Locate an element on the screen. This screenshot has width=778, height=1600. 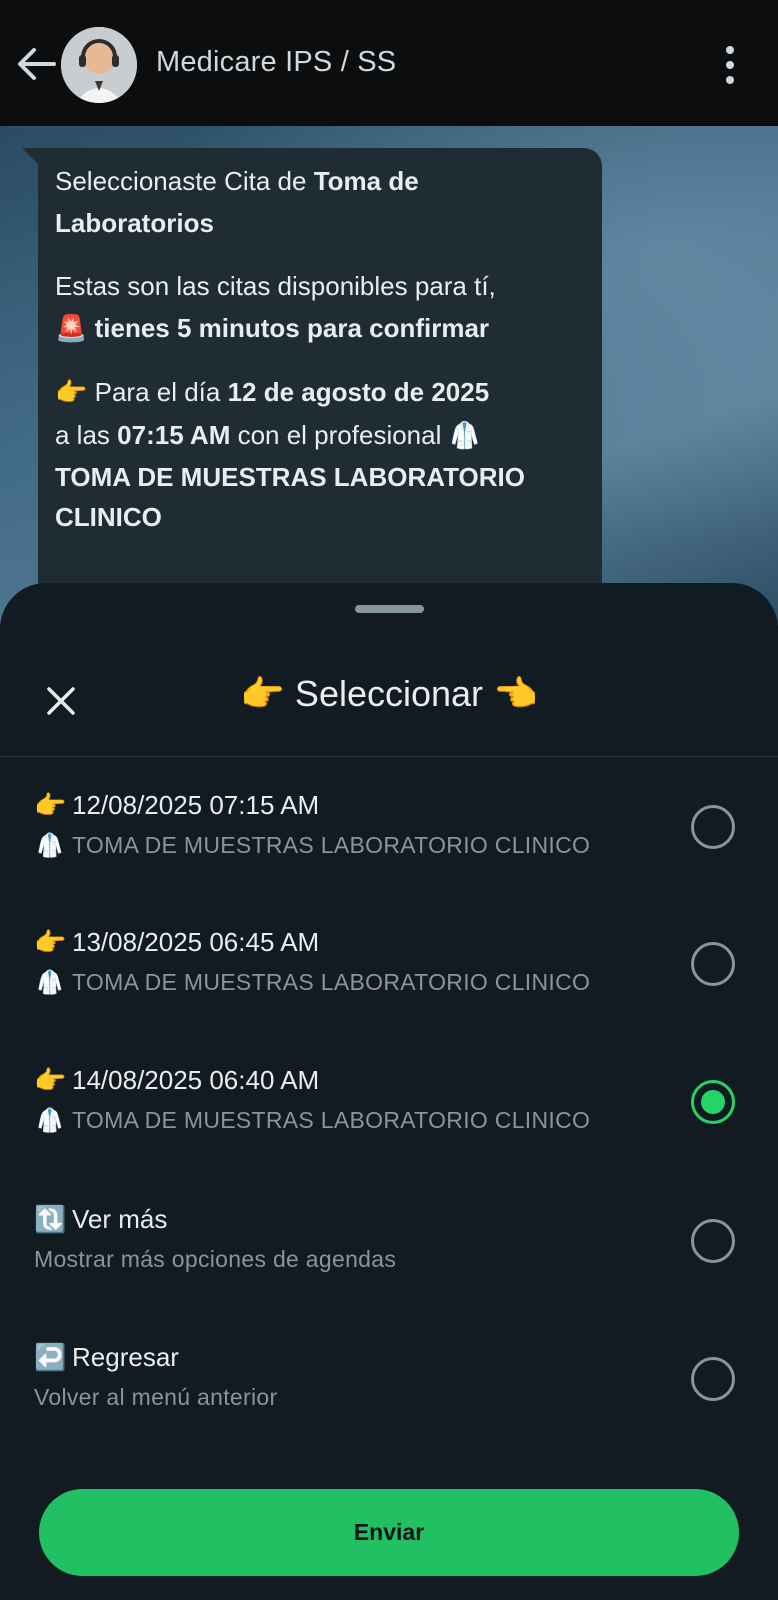
message-line-6: TOMA DE MUESTRAS LABORATORIO CLINICO is located at coordinates (290, 497).